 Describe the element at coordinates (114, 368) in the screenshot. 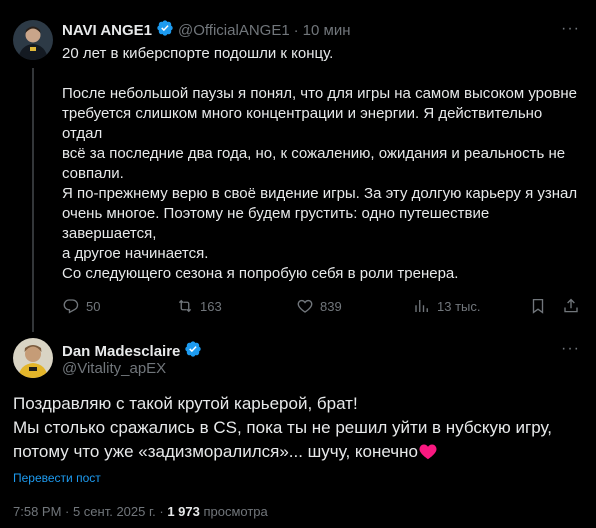

I see `author-handle: @Vitality_apEX` at that location.